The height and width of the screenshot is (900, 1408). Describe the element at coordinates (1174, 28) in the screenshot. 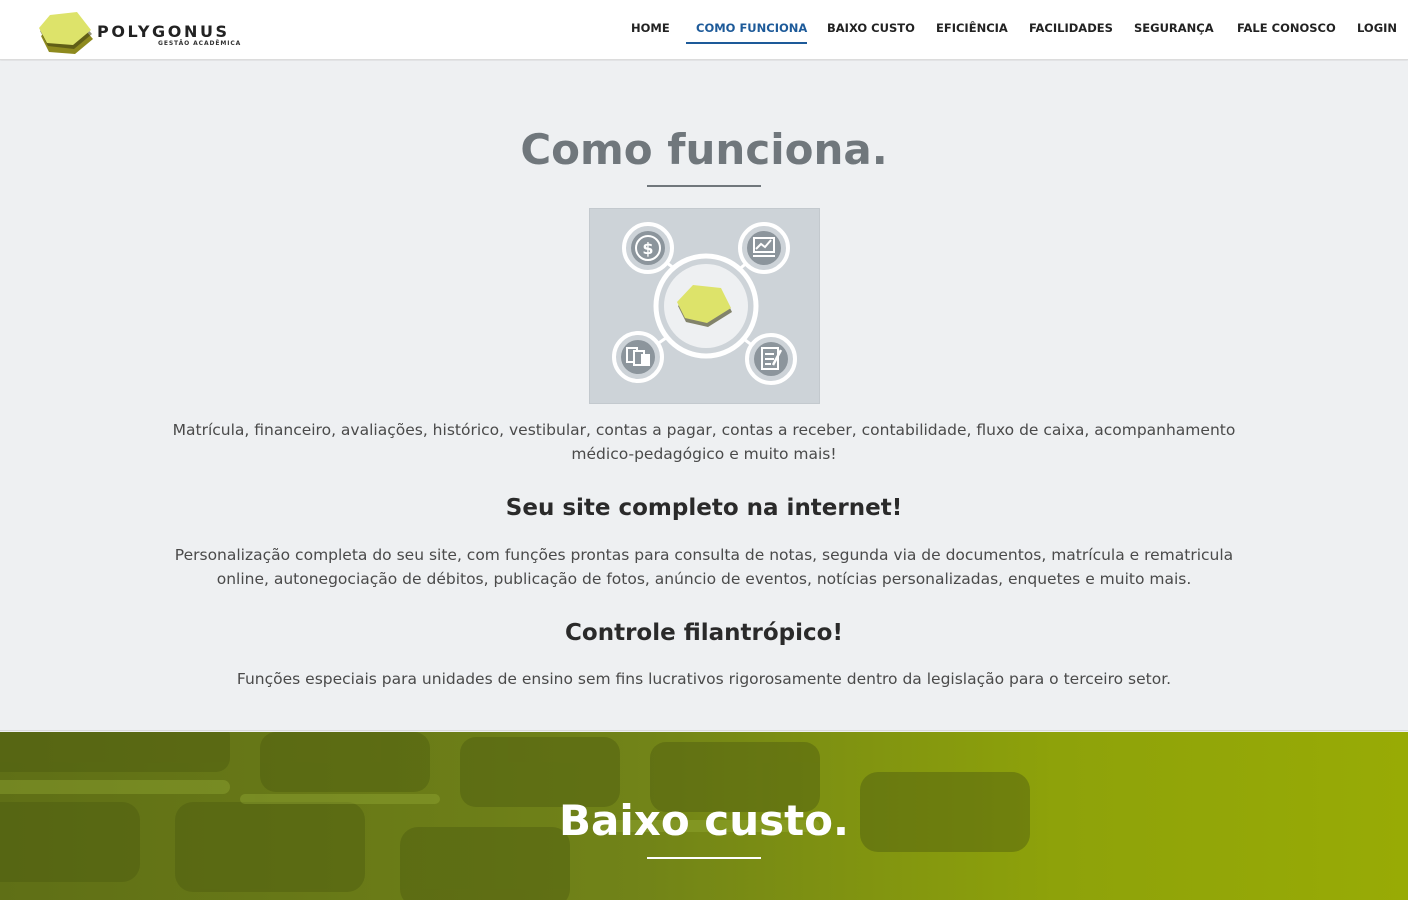

I see `nav-seguranca: SEGURANÇA` at that location.